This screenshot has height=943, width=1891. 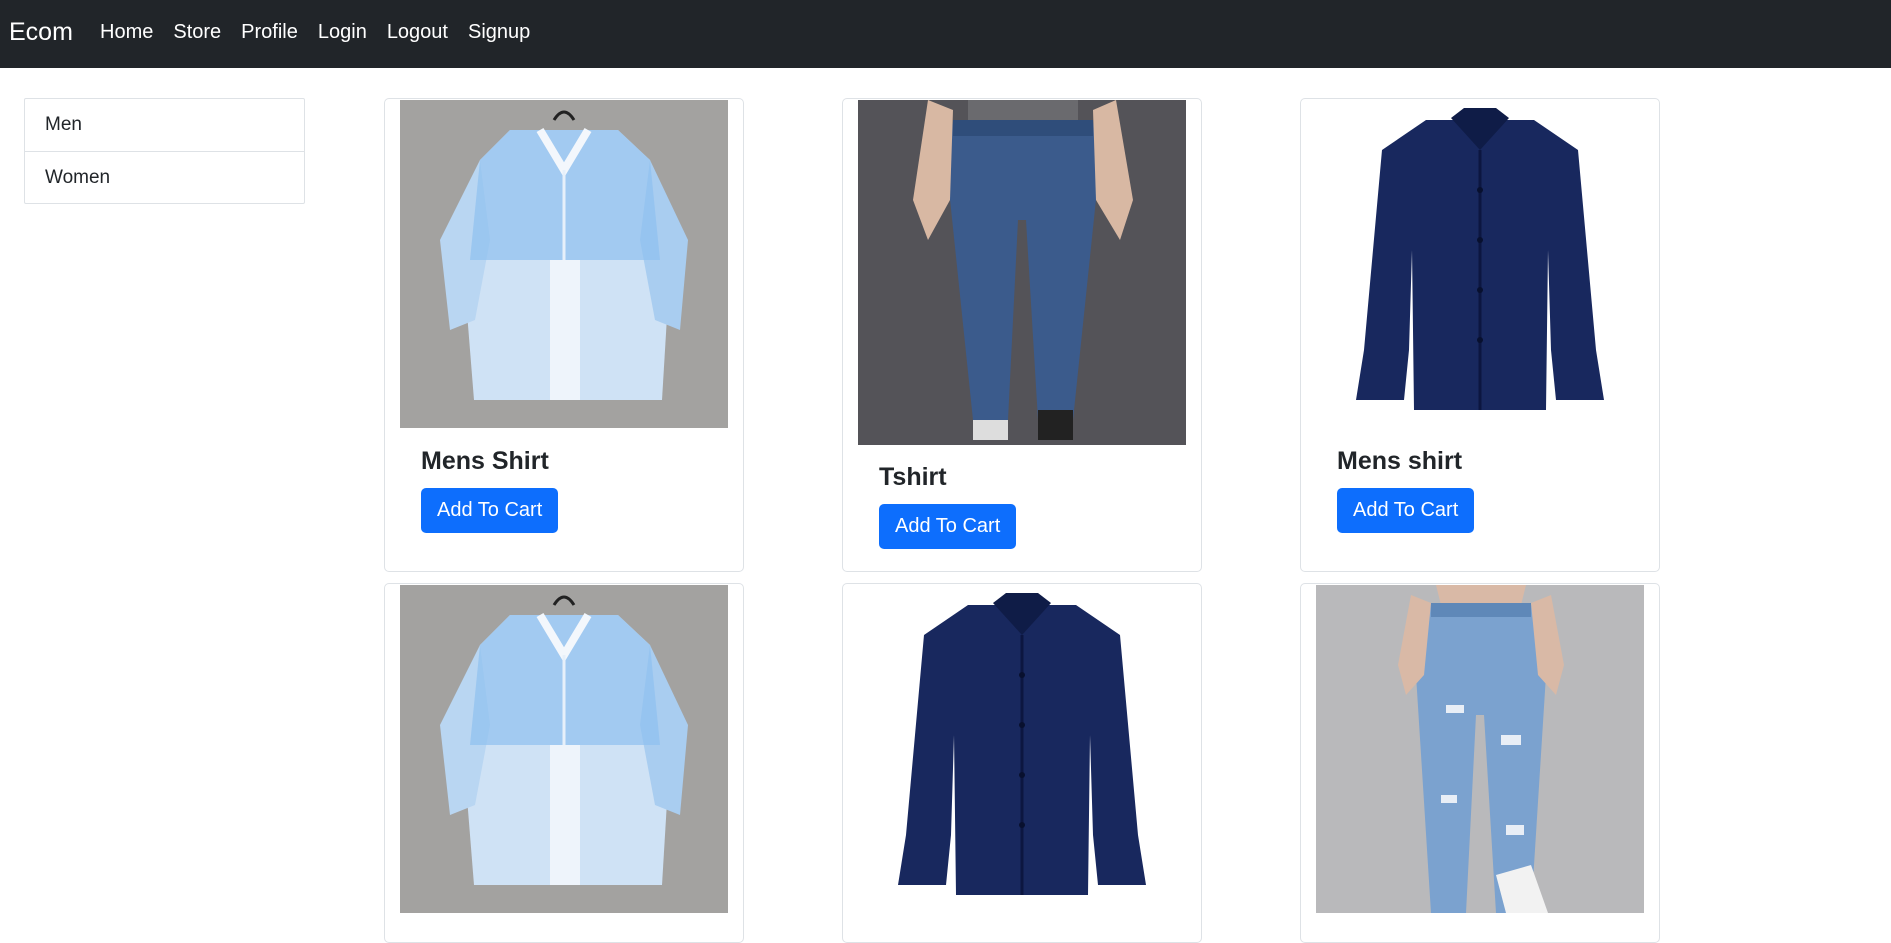 I want to click on product-title: Mens shirt, so click(x=1400, y=461).